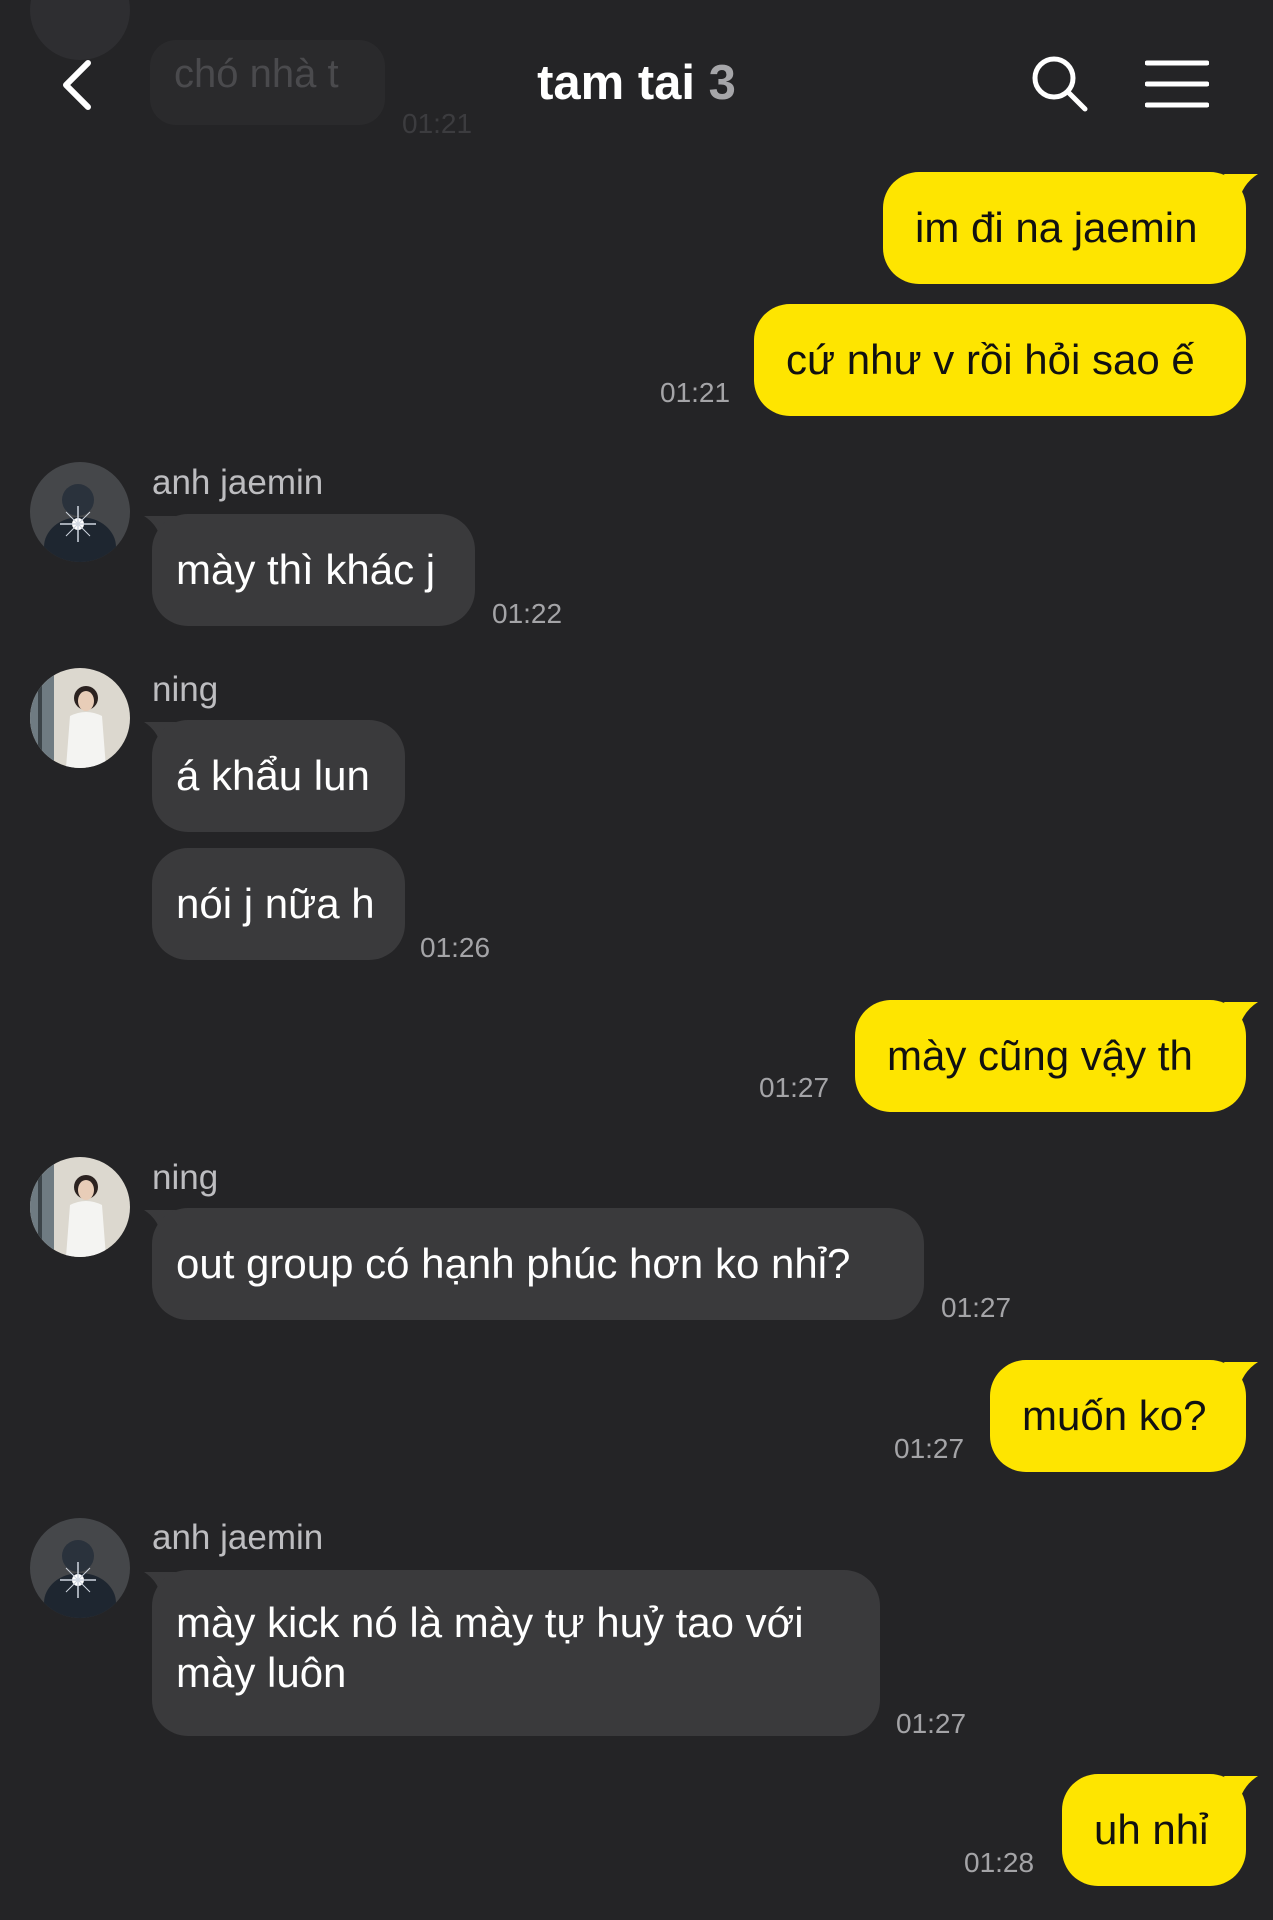 Image resolution: width=1273 pixels, height=1920 pixels. I want to click on message-text: cứ như v rồi hỏi sao ế, so click(990, 359).